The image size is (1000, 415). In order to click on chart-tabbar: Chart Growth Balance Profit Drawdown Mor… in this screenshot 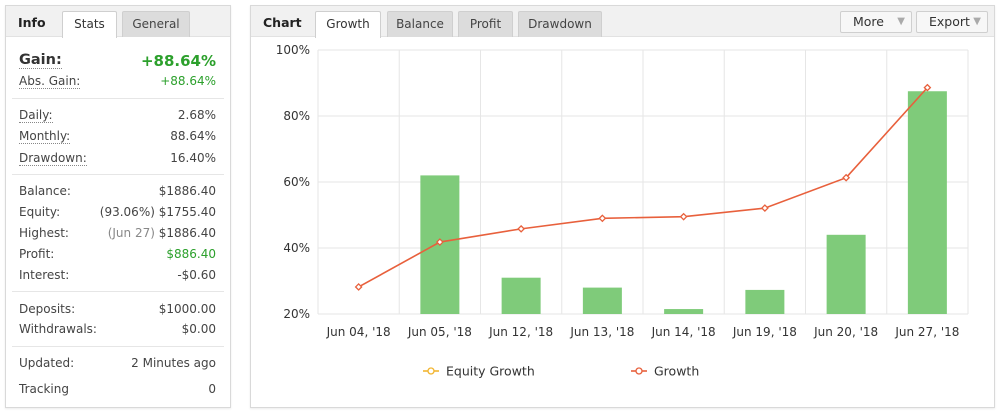, I will do `click(622, 22)`.